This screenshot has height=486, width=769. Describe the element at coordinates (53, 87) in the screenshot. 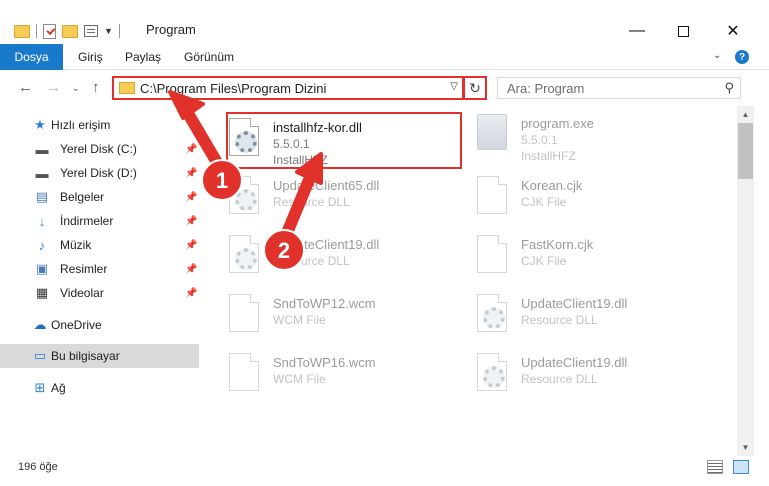

I see `forward-button: →` at that location.